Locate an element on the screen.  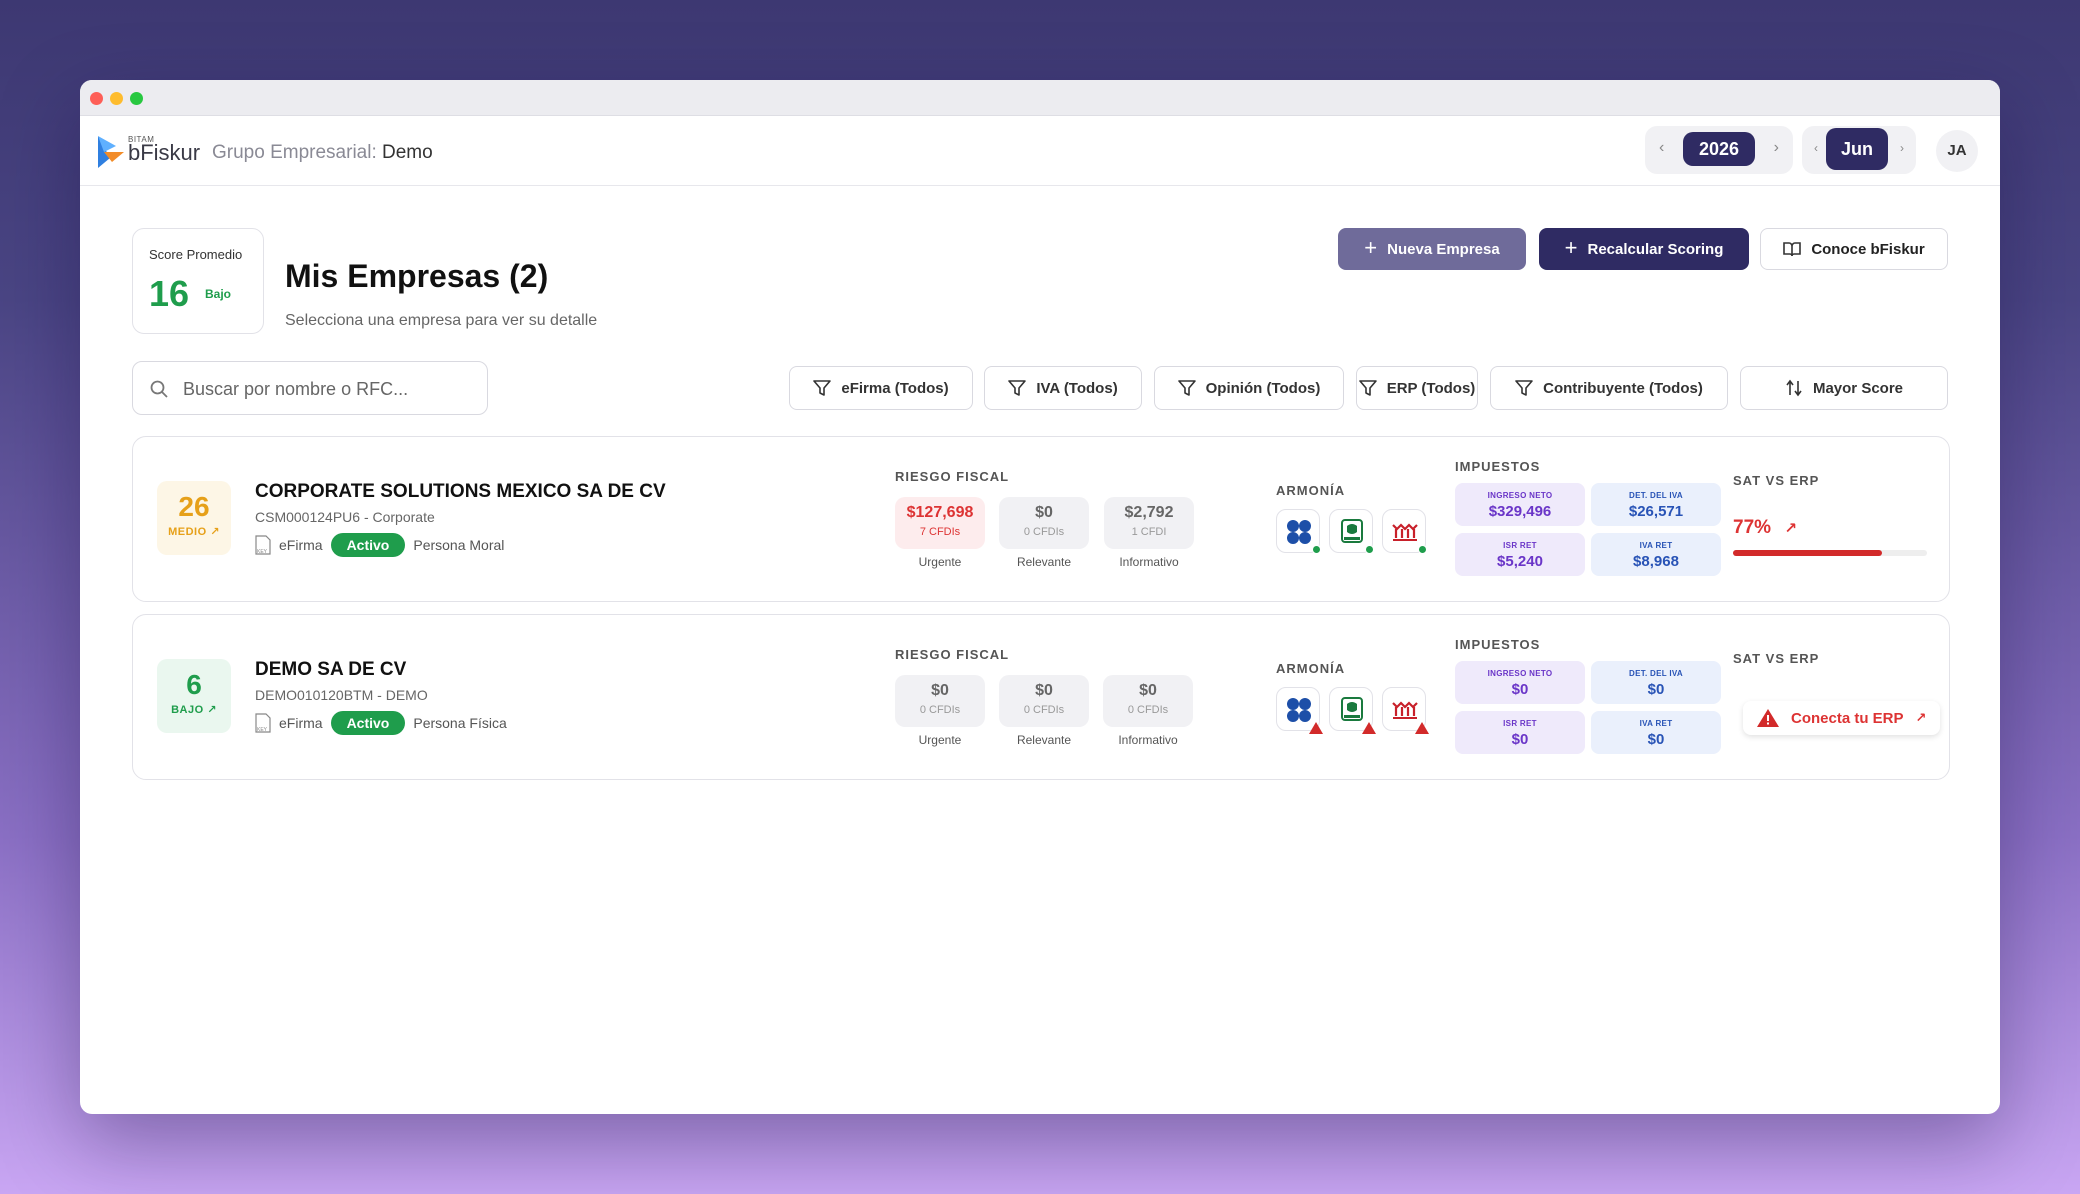
sat-erp-progress-bar is located at coordinates (1830, 553).